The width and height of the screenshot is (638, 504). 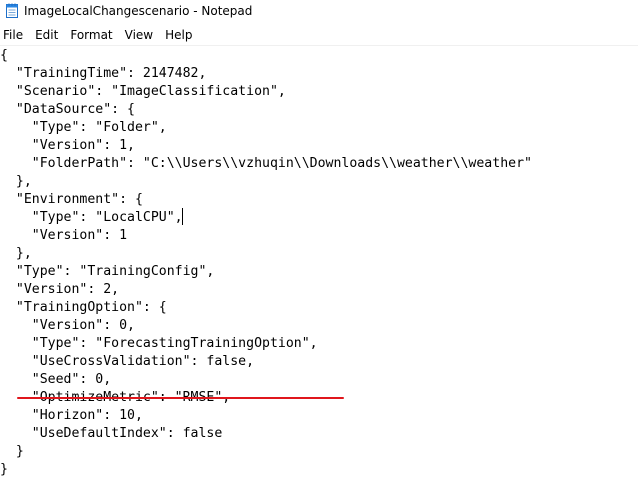 I want to click on red-underline-annotation, so click(x=180, y=398).